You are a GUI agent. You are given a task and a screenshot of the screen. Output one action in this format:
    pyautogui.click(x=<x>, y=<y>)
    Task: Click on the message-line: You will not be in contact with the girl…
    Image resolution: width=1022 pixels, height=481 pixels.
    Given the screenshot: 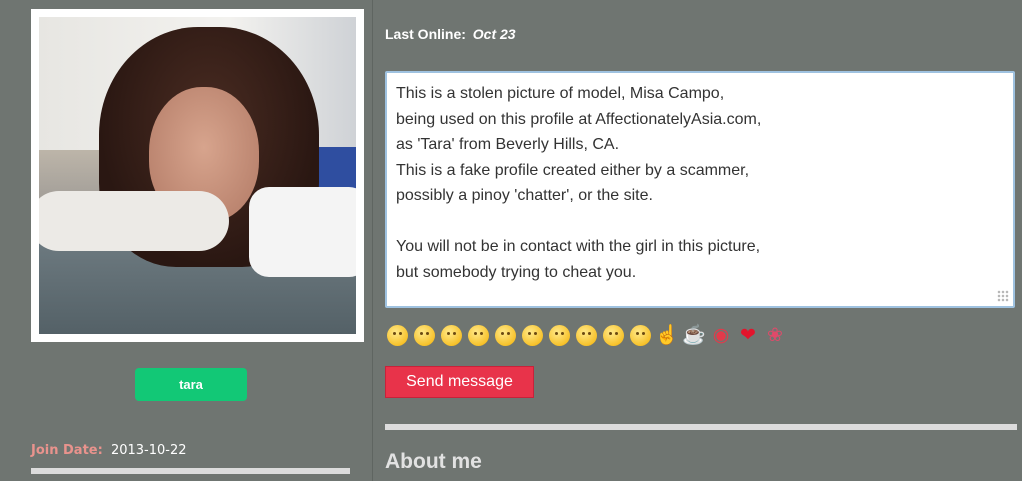 What is the action you would take?
    pyautogui.click(x=578, y=246)
    